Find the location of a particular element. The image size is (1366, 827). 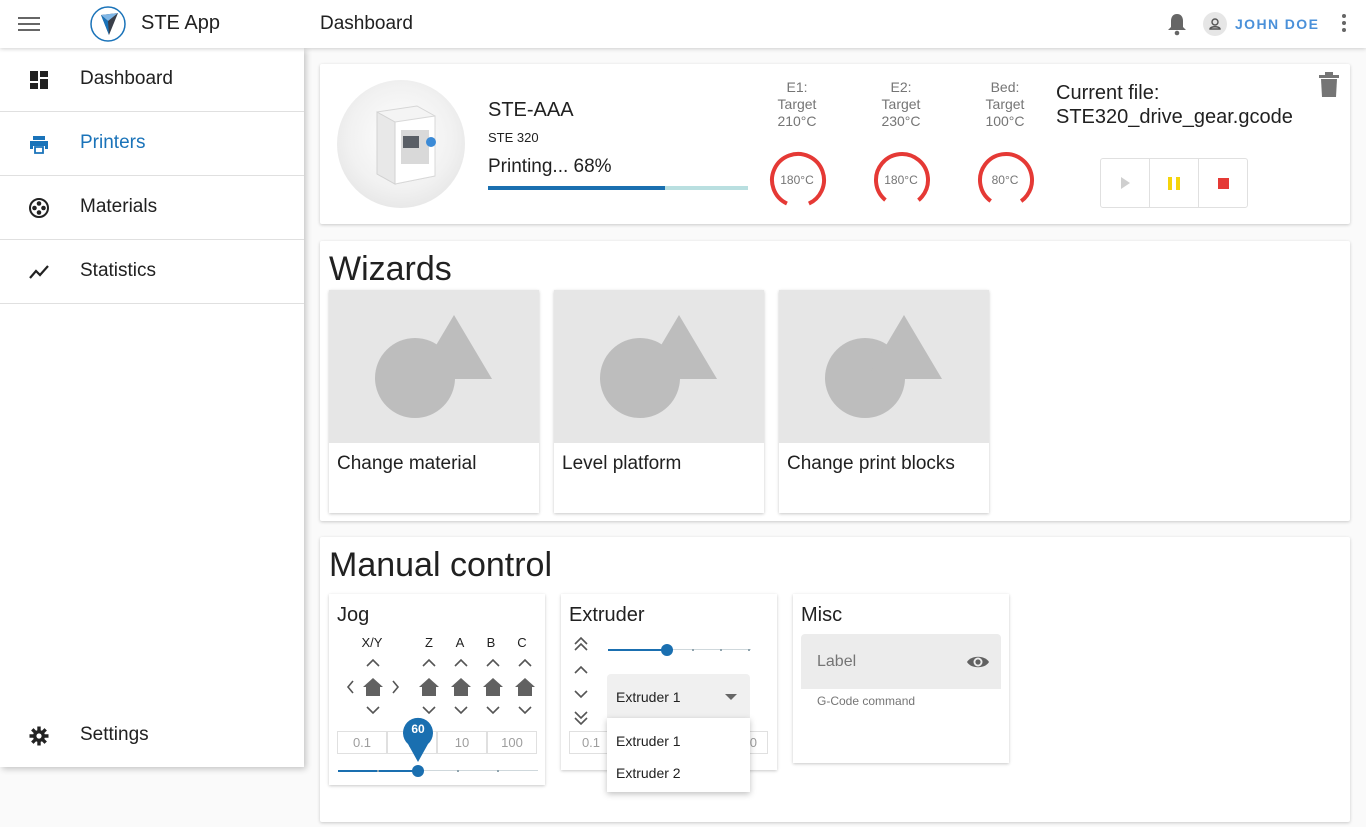

jog-a-up-chevron-icon is located at coordinates (461, 662).